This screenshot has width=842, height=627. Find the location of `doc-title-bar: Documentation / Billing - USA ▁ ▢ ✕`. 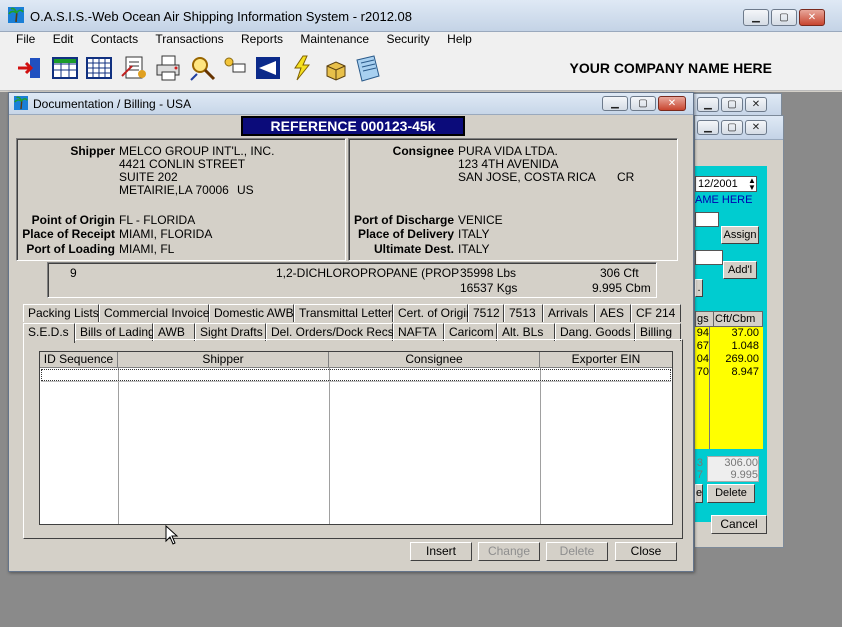

doc-title-bar: Documentation / Billing - USA ▁ ▢ ✕ is located at coordinates (351, 104).